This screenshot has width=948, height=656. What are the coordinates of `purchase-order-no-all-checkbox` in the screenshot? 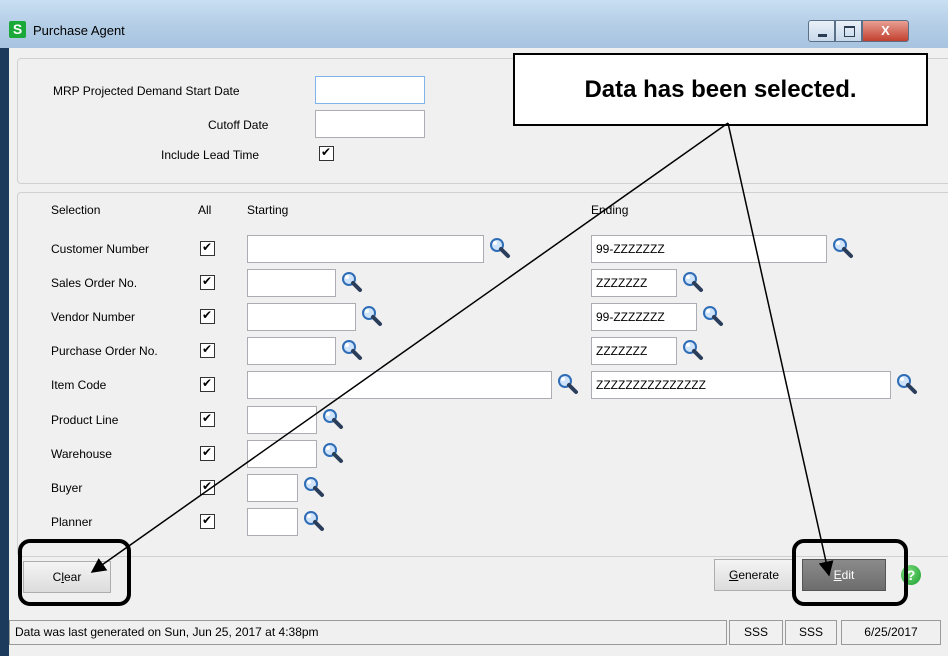 It's located at (207, 350).